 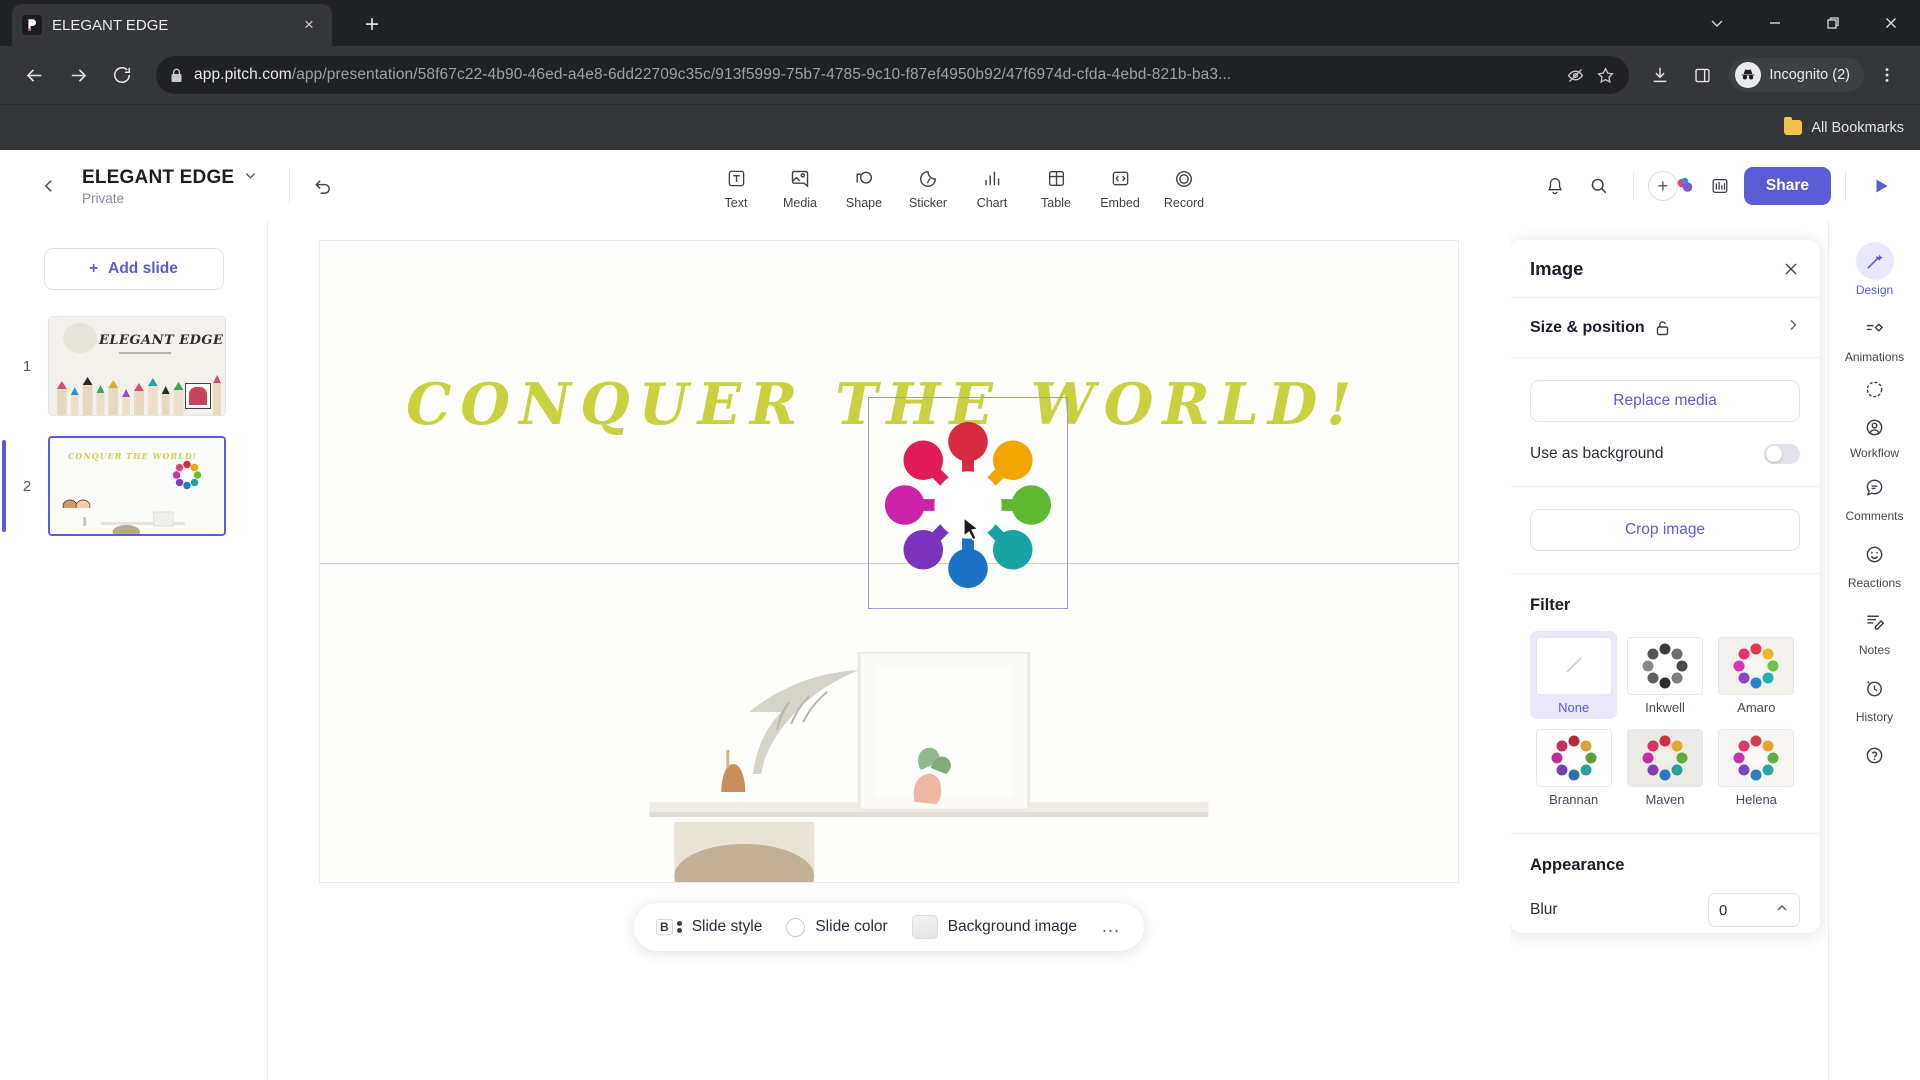 What do you see at coordinates (1574, 707) in the screenshot?
I see `filter-label: None` at bounding box center [1574, 707].